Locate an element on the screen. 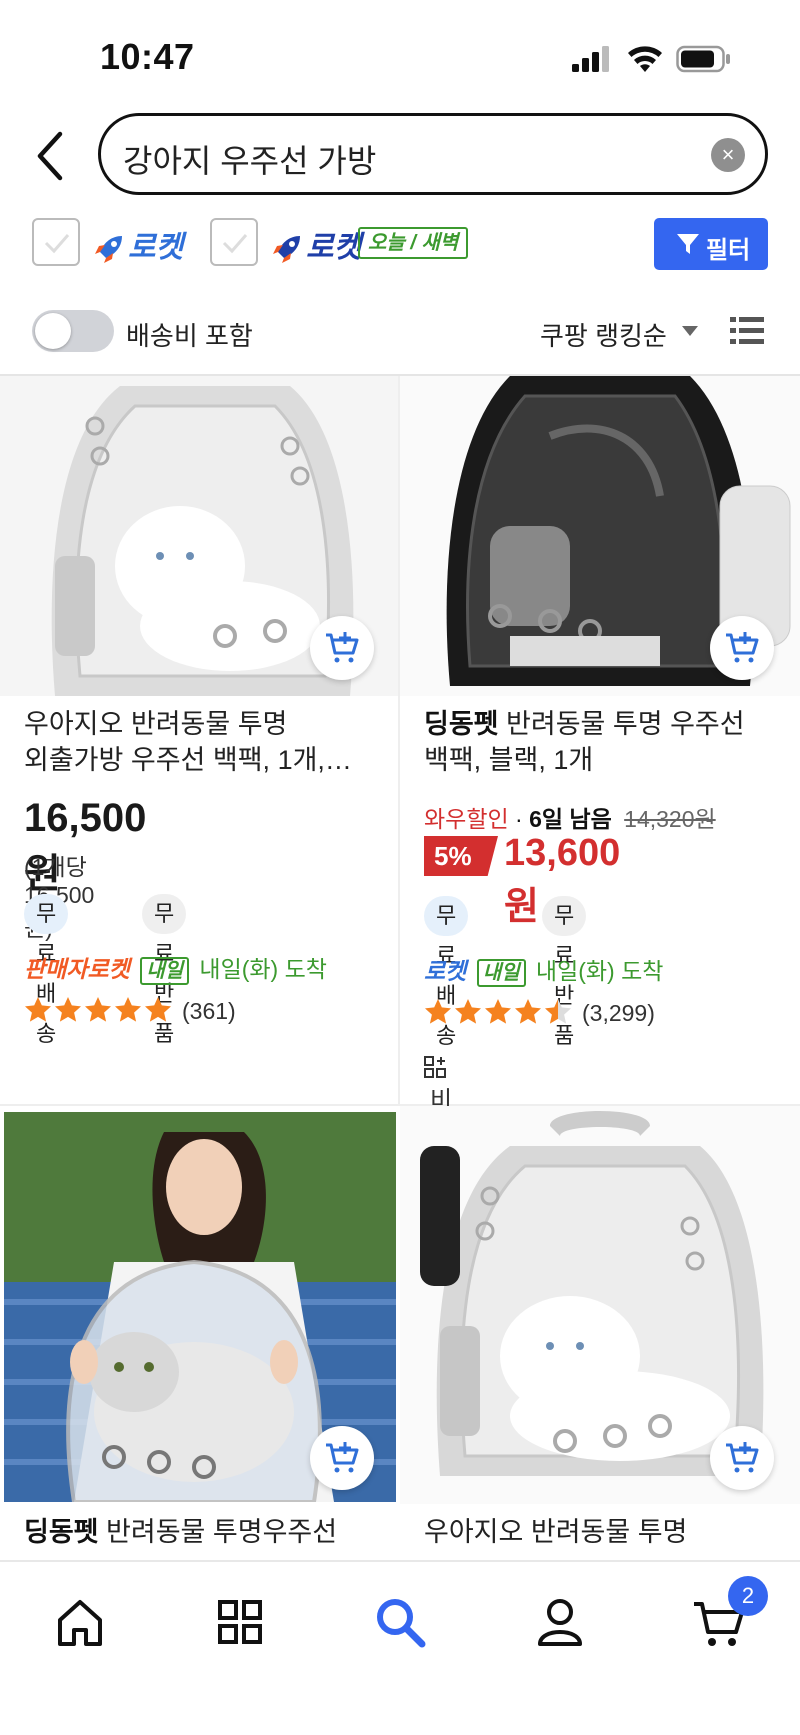 This screenshot has width=800, height=1735. today-dawn-badge: 오늘 / 새벽 is located at coordinates (413, 243).